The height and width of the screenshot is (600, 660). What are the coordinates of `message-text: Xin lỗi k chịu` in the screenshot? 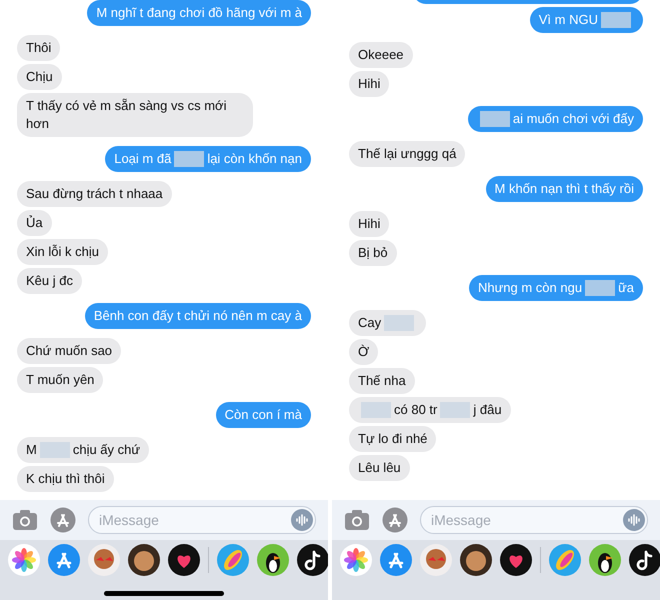 It's located at (62, 252).